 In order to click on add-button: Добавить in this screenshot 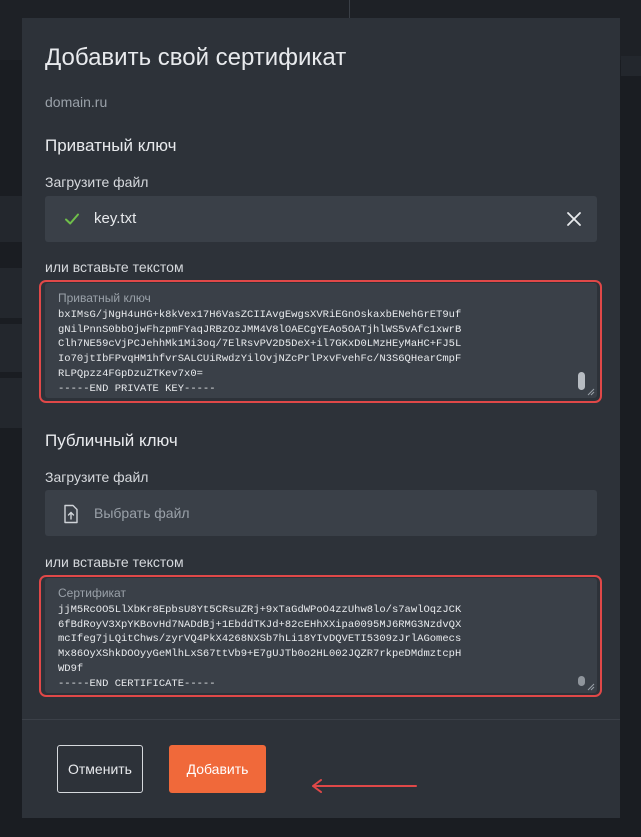, I will do `click(217, 769)`.